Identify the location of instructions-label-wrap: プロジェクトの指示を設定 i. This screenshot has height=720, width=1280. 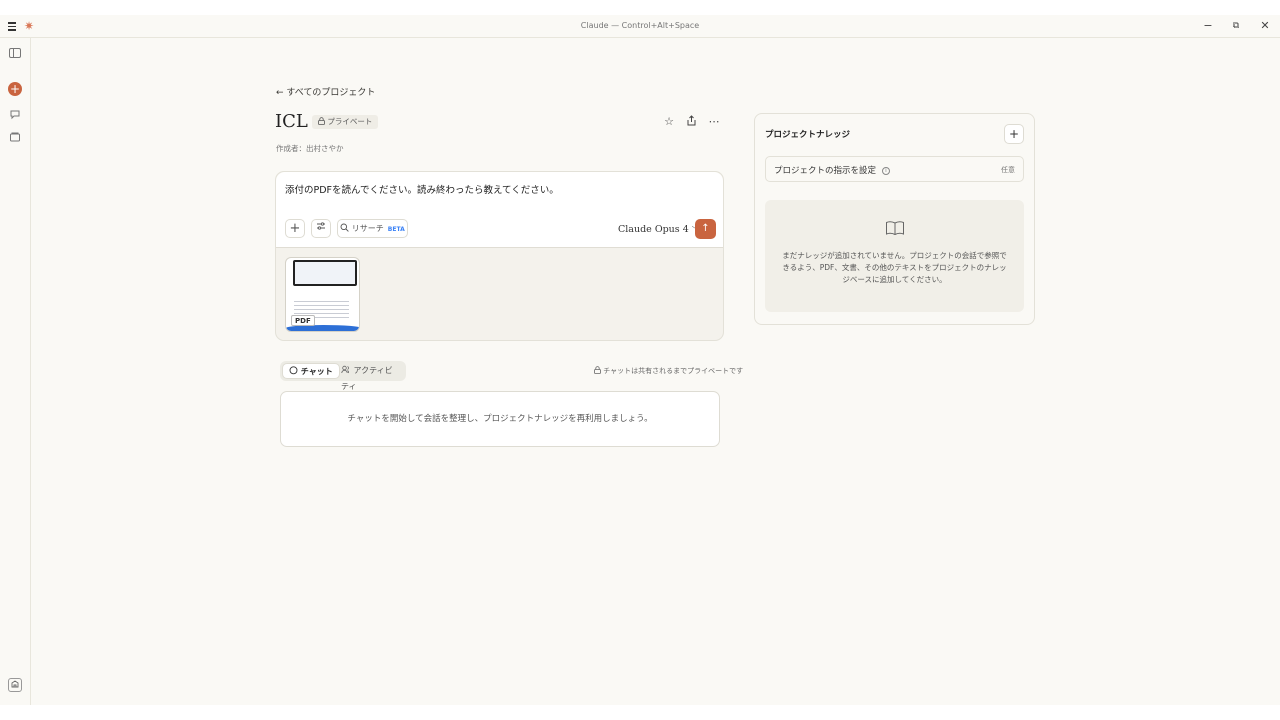
(832, 170).